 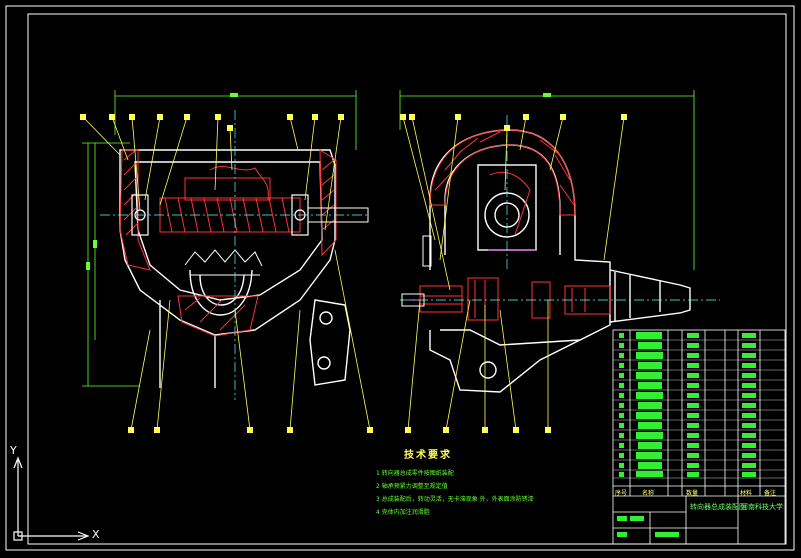 I want to click on title-block-header-material: 材料, so click(x=746, y=493).